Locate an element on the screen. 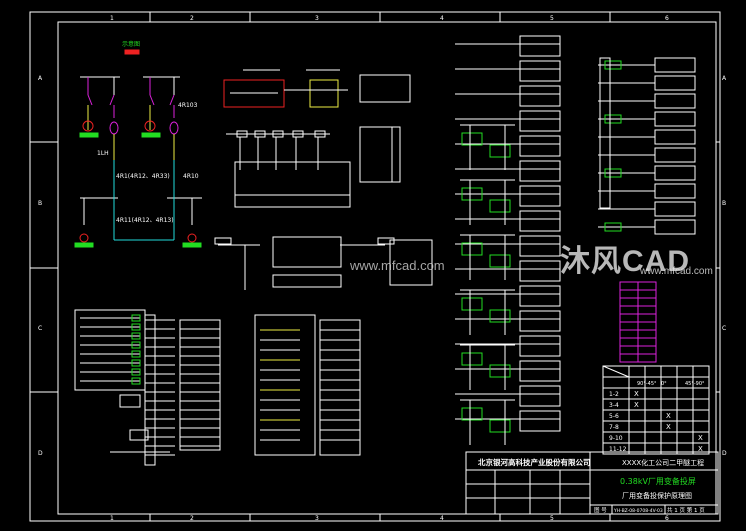  drawing-no-label: 图 号 is located at coordinates (600, 510).